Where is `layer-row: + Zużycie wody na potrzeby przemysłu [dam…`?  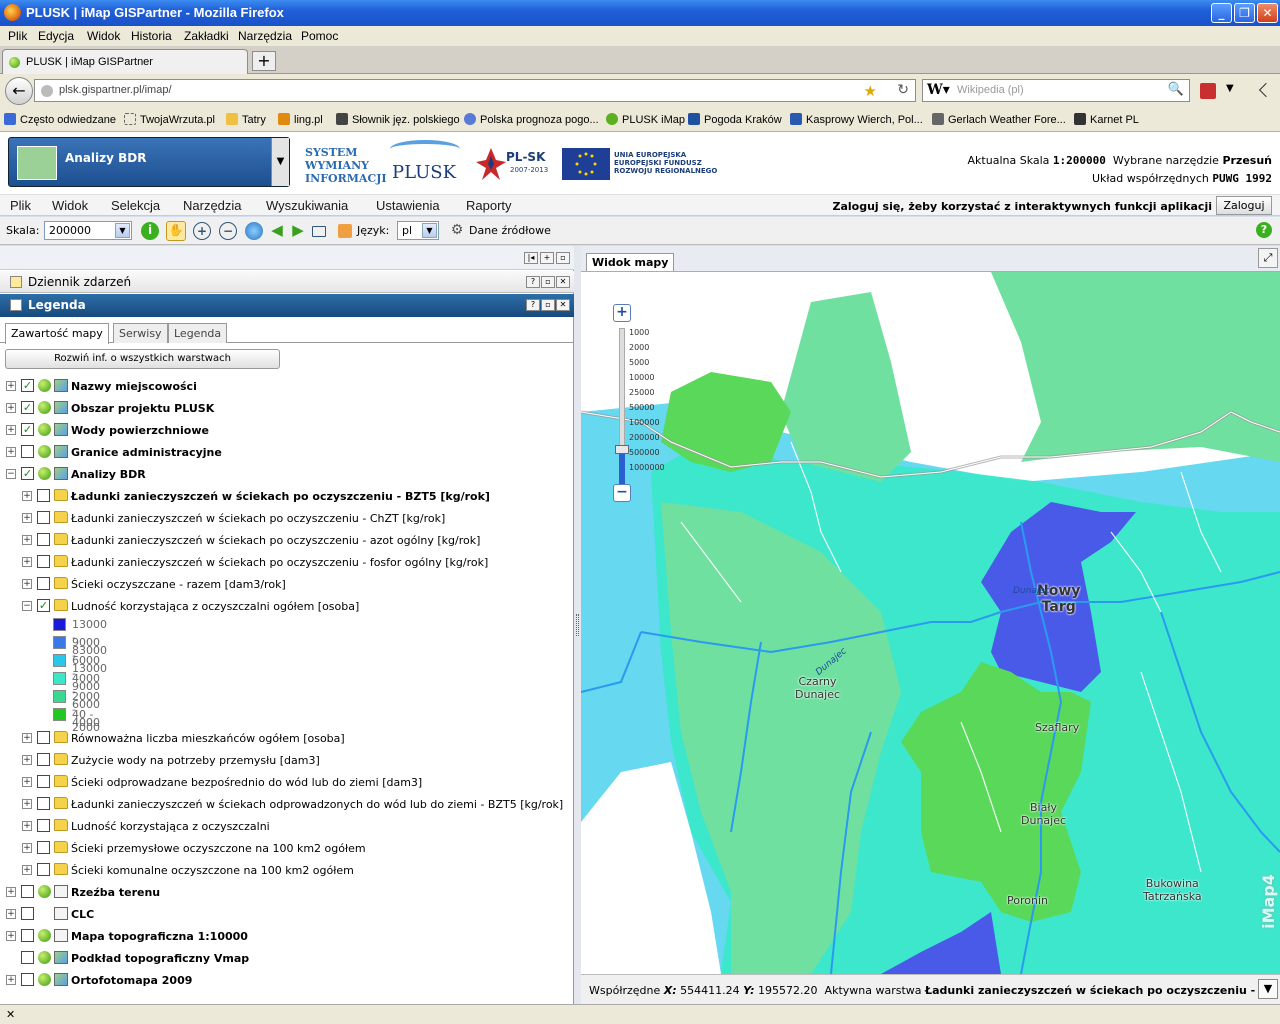
layer-row: + Zużycie wody na potrzeby przemysłu [dam… is located at coordinates (287, 761).